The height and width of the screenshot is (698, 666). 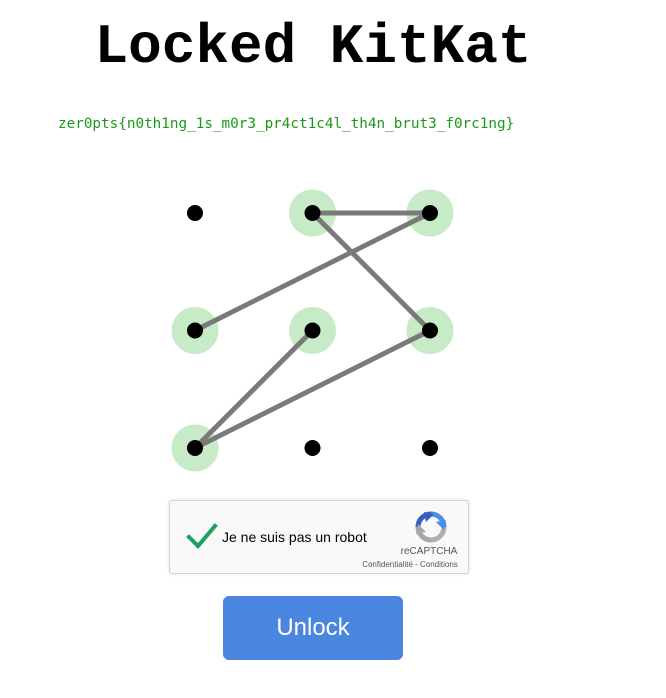 I want to click on checkmark-icon, so click(x=202, y=536).